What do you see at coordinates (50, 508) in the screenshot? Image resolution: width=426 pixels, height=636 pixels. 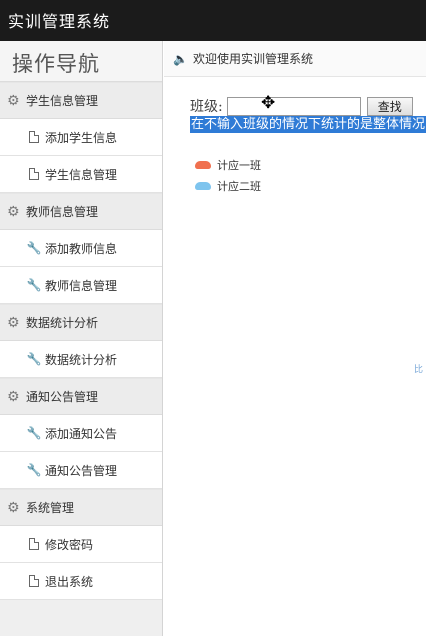 I see `nav-group-label: 系统管理` at bounding box center [50, 508].